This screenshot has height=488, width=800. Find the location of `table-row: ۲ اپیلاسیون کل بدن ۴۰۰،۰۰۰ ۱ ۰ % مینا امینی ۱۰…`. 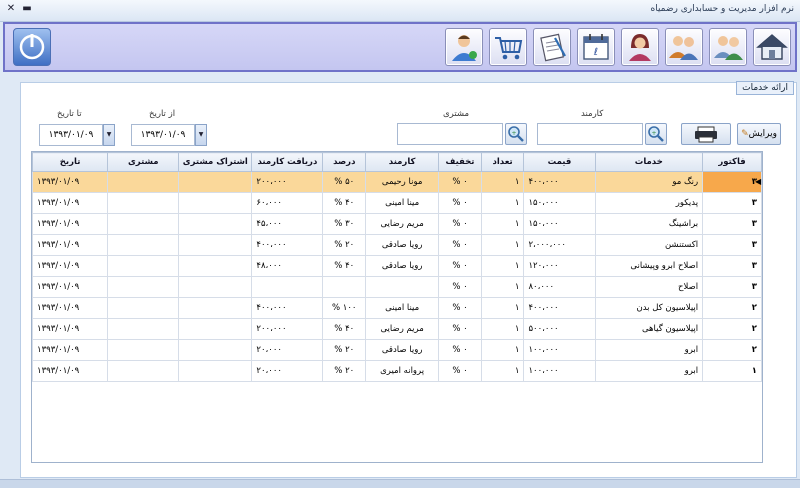

table-row: ۲ اپیلاسیون کل بدن ۴۰۰،۰۰۰ ۱ ۰ % مینا امینی ۱۰… is located at coordinates (396, 308).